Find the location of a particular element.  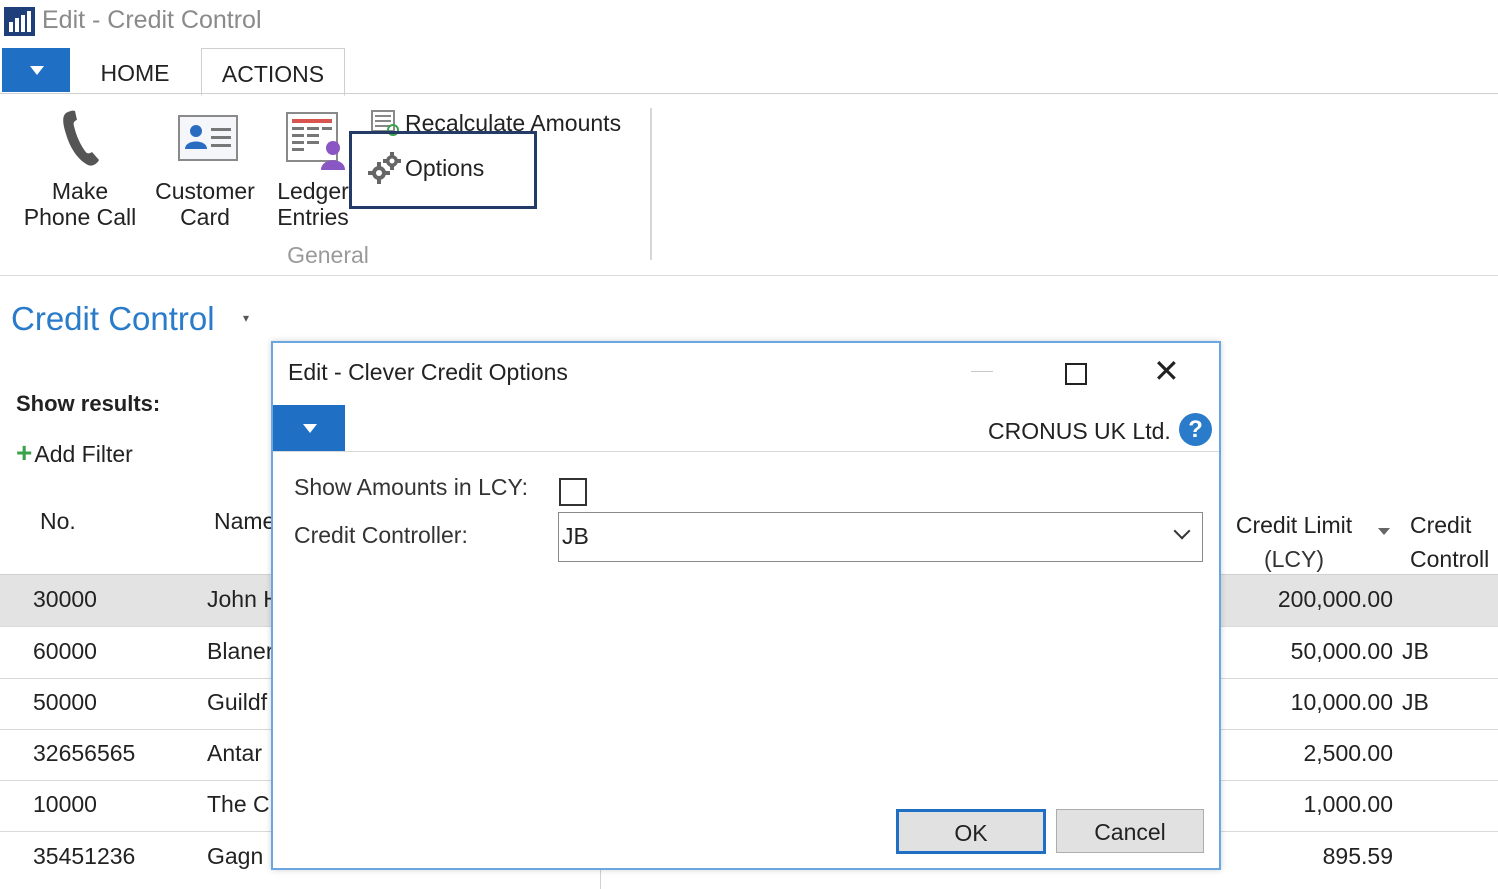

ribbon-bottom-border is located at coordinates (749, 275).